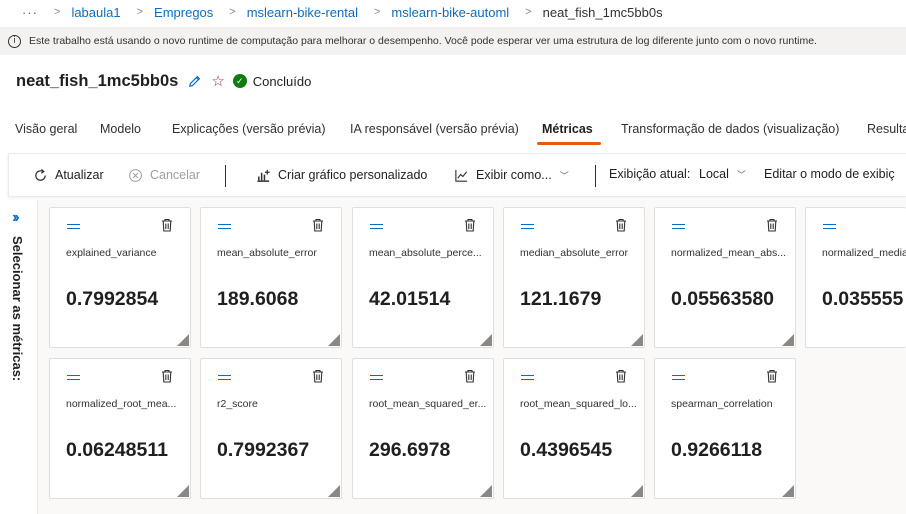 Image resolution: width=906 pixels, height=514 pixels. What do you see at coordinates (183, 12) in the screenshot?
I see `breadcrumb-item-jobs: Empregos` at bounding box center [183, 12].